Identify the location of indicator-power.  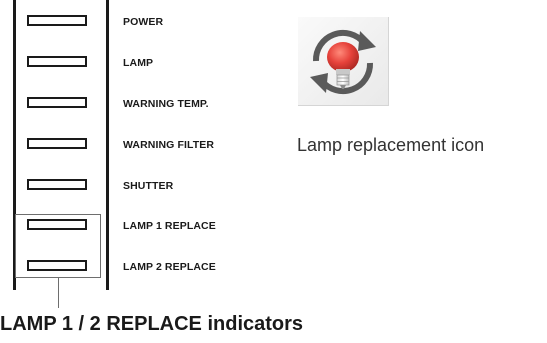
(57, 20).